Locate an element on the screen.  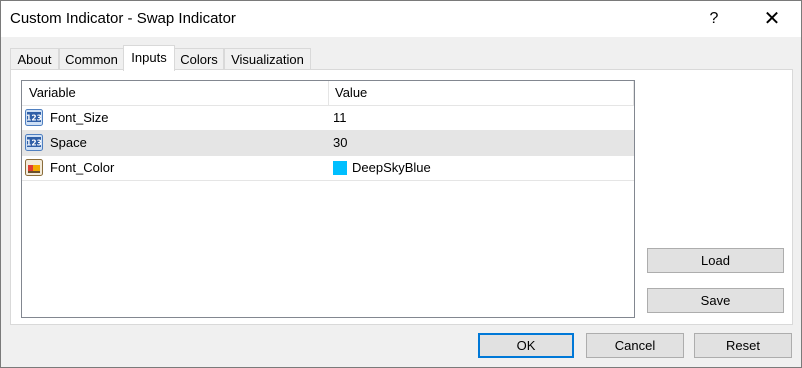
table-row: 123 Space 30 is located at coordinates (328, 143).